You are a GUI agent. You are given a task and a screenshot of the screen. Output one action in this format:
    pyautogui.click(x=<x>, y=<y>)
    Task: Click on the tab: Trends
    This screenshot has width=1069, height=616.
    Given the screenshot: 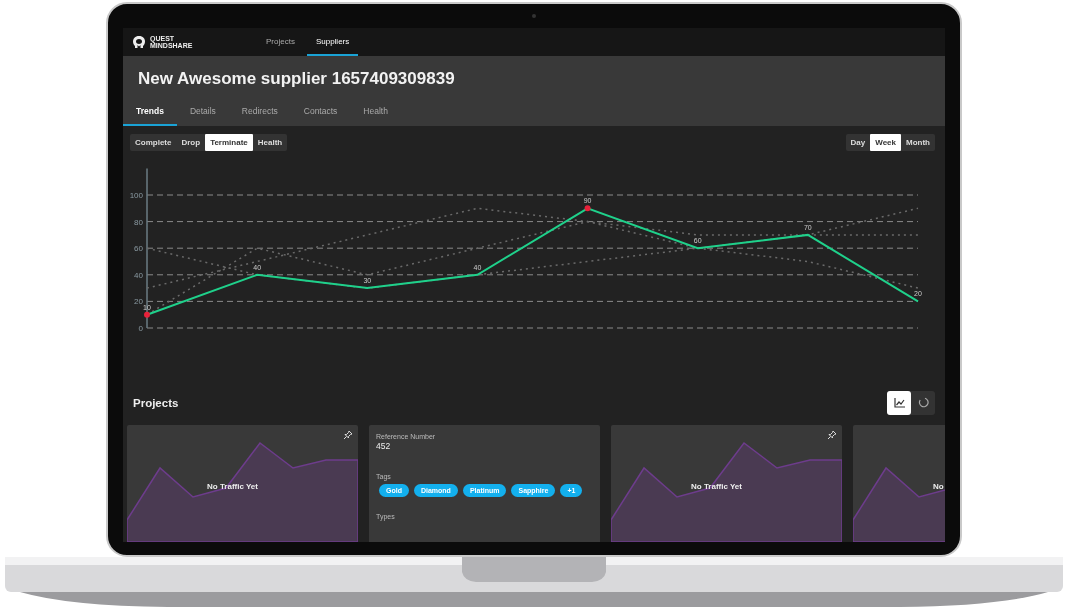 What is the action you would take?
    pyautogui.click(x=150, y=116)
    